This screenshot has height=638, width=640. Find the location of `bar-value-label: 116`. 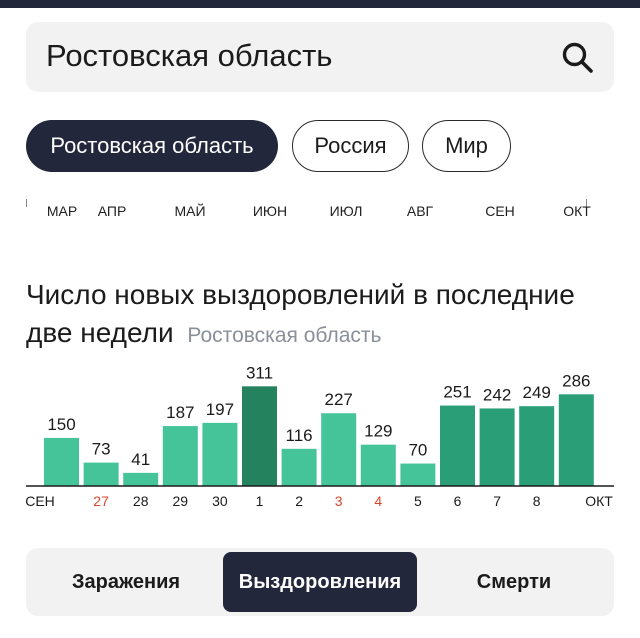

bar-value-label: 116 is located at coordinates (299, 435).